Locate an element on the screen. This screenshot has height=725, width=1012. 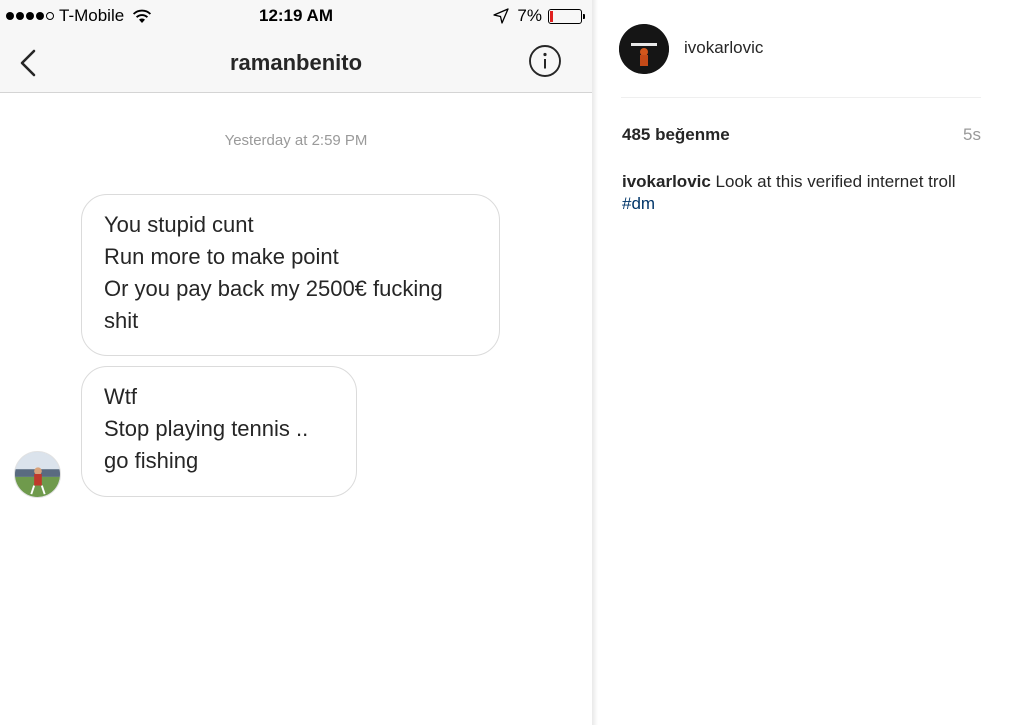
nav-bar: ramanbenito is located at coordinates (296, 63).